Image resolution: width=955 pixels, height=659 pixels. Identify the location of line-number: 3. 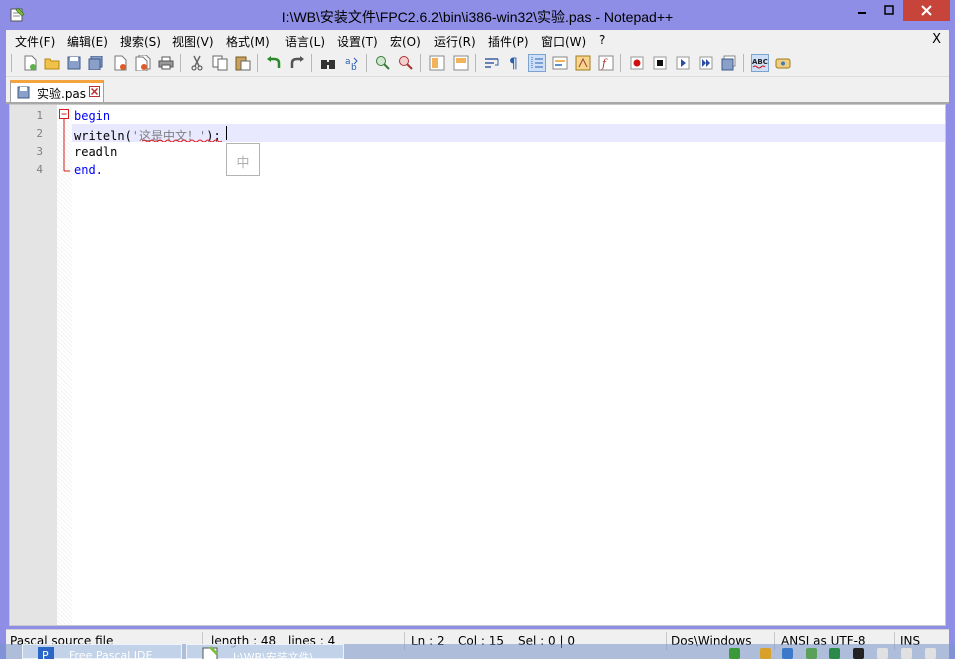
(39, 151).